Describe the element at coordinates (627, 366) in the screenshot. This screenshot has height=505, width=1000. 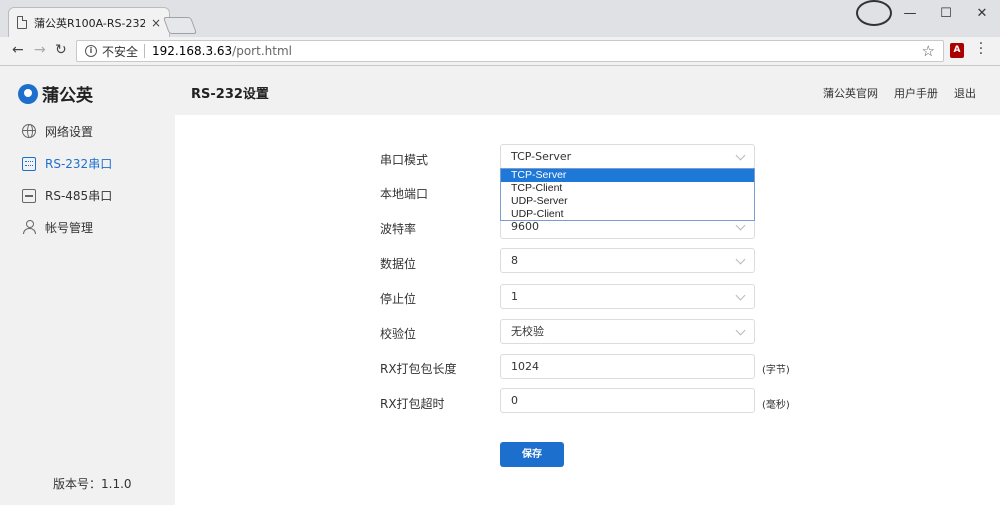
I see `rx-pack-length-input: 1024` at that location.